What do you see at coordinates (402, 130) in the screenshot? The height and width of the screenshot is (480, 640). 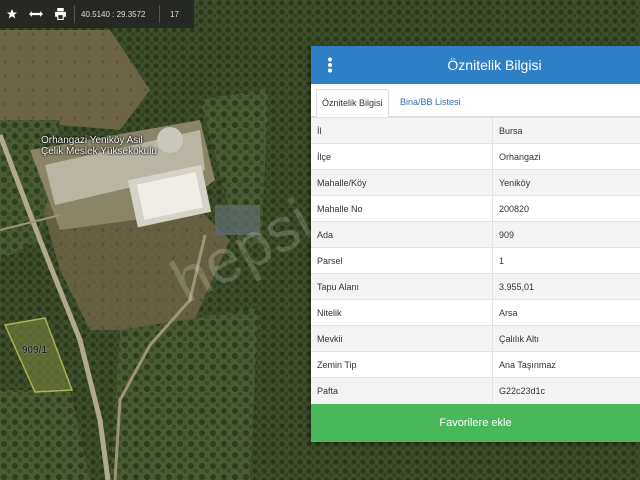 I see `attr-key: İl` at bounding box center [402, 130].